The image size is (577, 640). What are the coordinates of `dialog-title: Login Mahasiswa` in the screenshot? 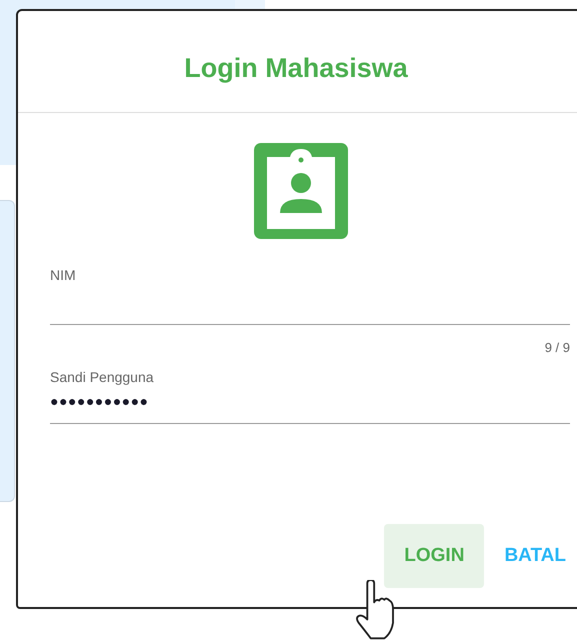 It's located at (296, 68).